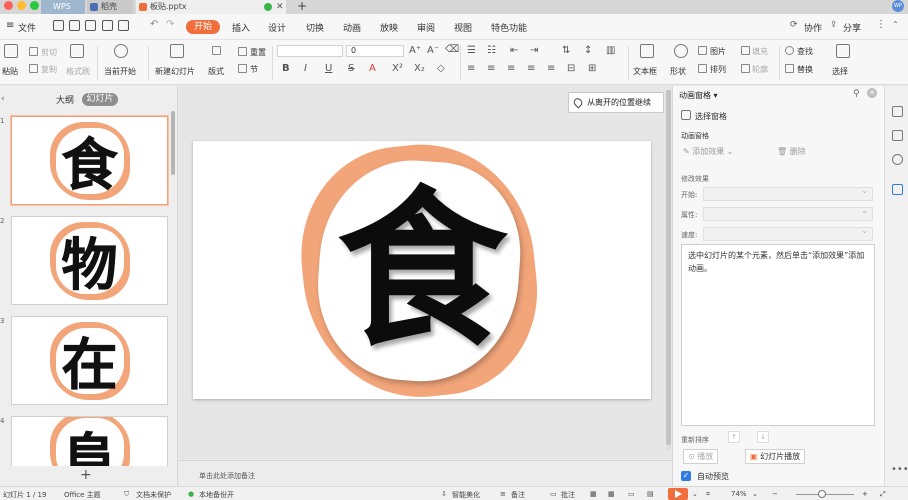 The height and width of the screenshot is (500, 908). What do you see at coordinates (90, 25) in the screenshot?
I see `export-icon` at bounding box center [90, 25].